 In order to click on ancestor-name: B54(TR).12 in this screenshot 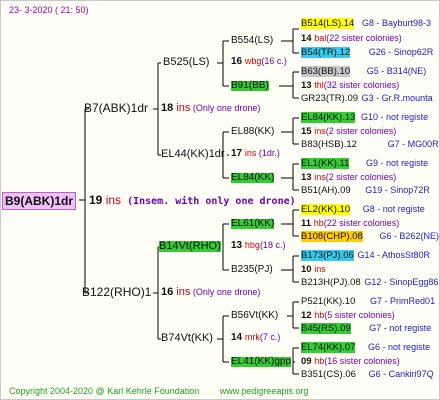, I will do `click(326, 52)`.